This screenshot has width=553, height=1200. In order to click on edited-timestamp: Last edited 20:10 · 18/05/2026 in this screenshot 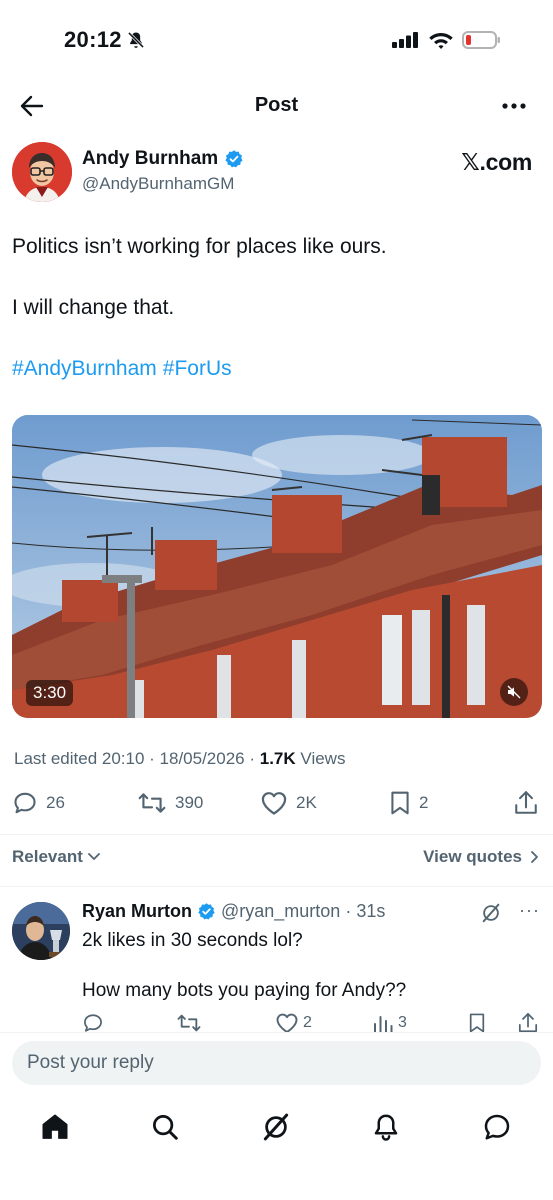, I will do `click(129, 758)`.